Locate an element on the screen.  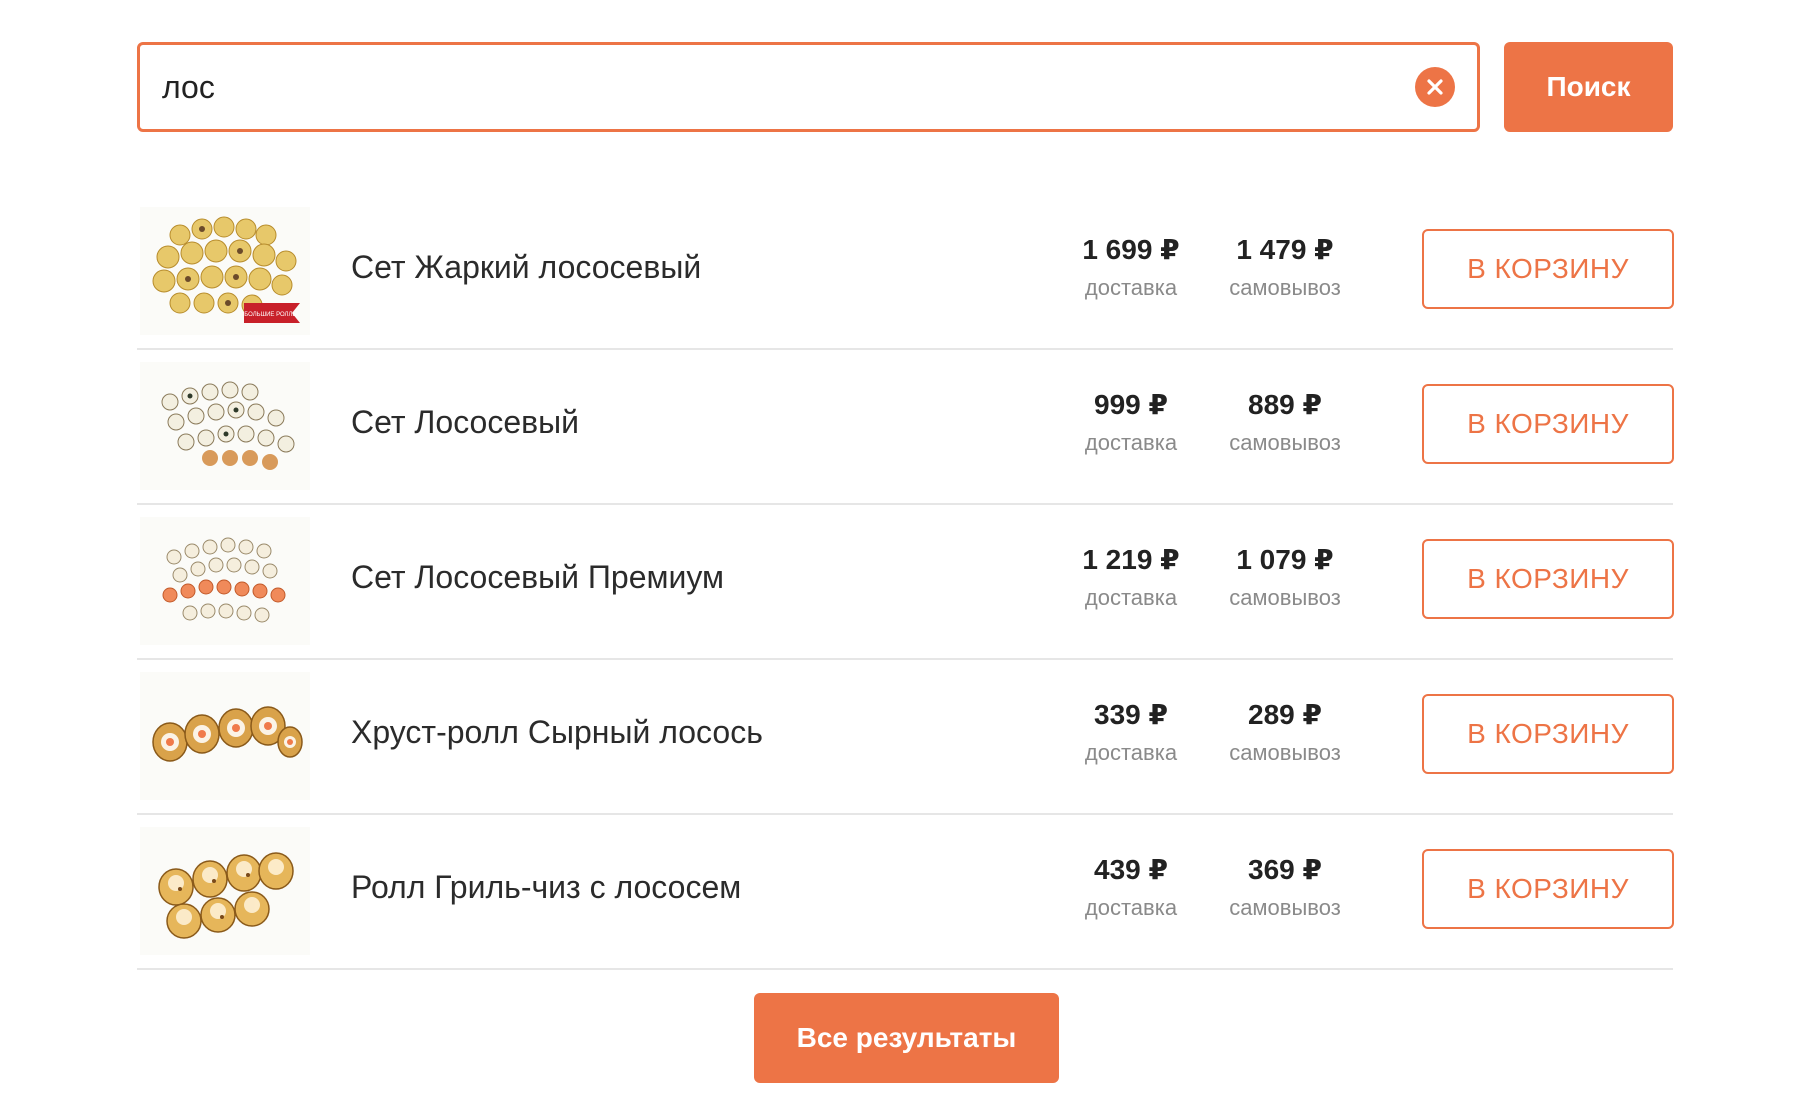
pickup-price-value: 369 ₽ is located at coordinates (1285, 869).